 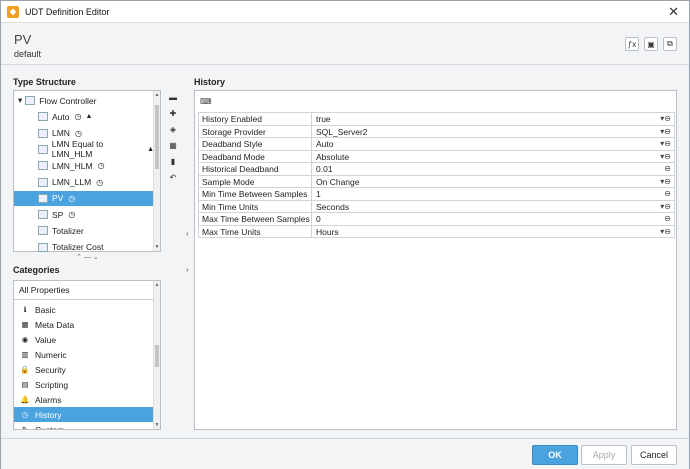 I want to click on tree-splitter: ⌃ ⎯⎯ ⌄, so click(x=87, y=257).